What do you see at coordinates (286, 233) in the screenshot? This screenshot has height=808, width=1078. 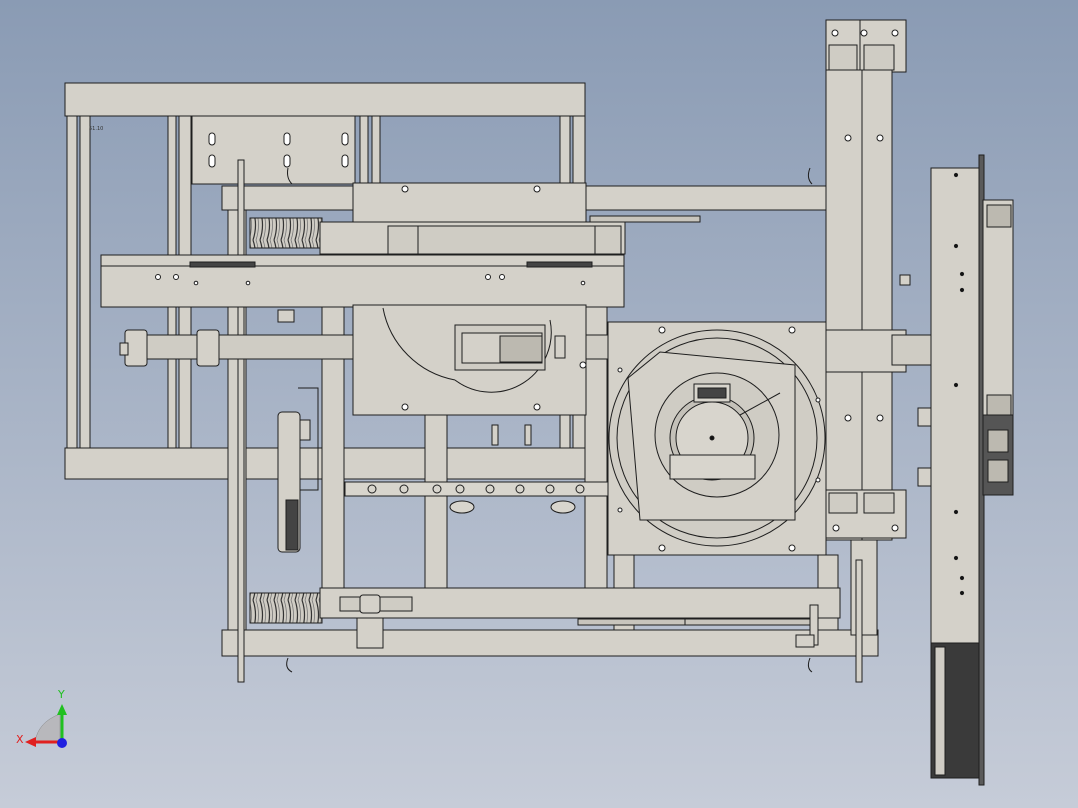 I see `upper-spring` at bounding box center [286, 233].